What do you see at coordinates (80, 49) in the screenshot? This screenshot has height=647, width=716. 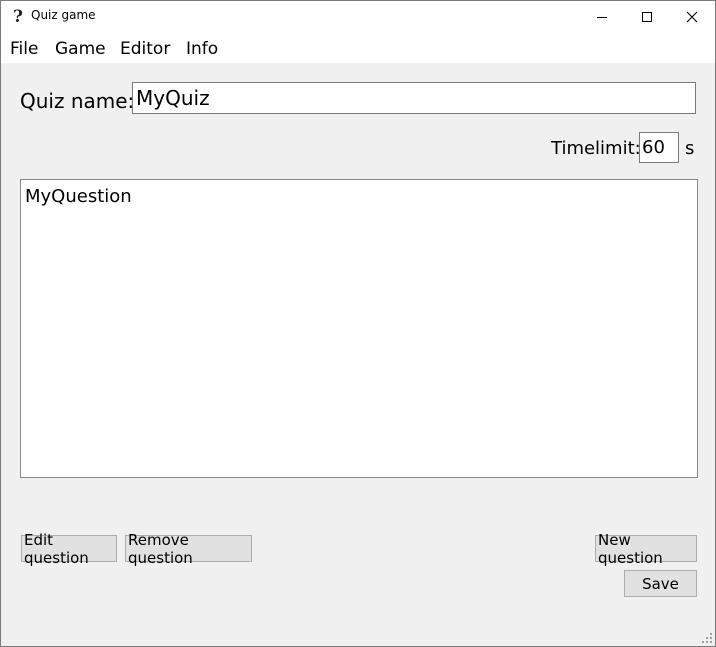 I see `menu-game: Game` at bounding box center [80, 49].